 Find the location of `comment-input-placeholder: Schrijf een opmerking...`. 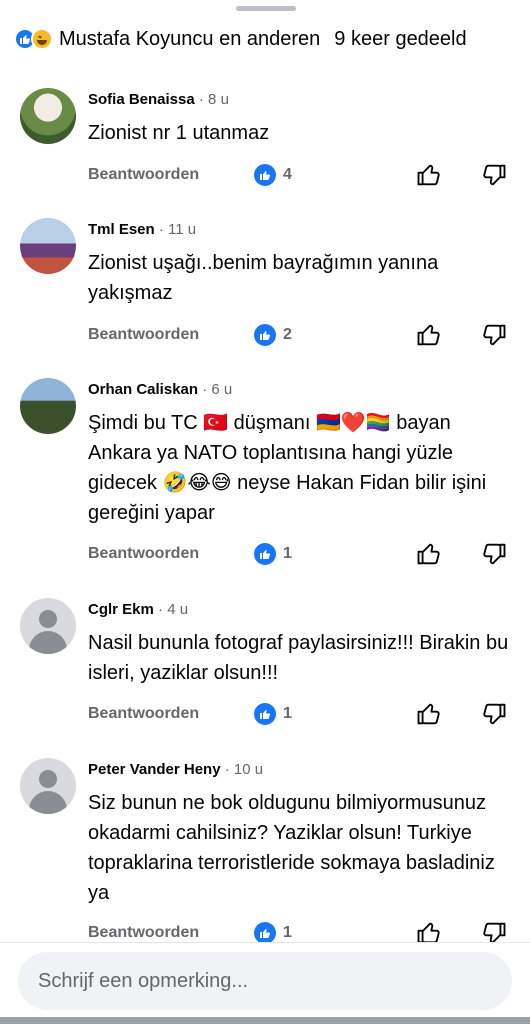

comment-input-placeholder: Schrijf een opmerking... is located at coordinates (143, 980).